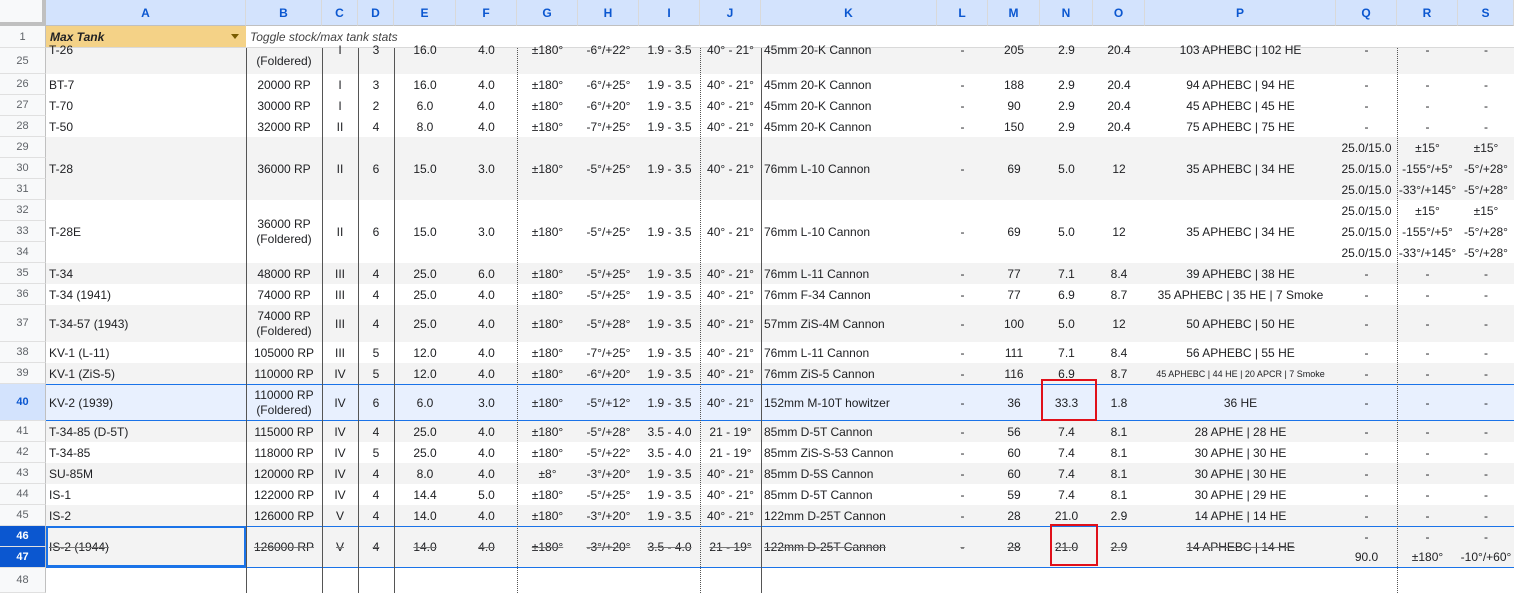 This screenshot has height=593, width=1514. Describe the element at coordinates (962, 84) in the screenshot. I see `cell-l26: -` at that location.